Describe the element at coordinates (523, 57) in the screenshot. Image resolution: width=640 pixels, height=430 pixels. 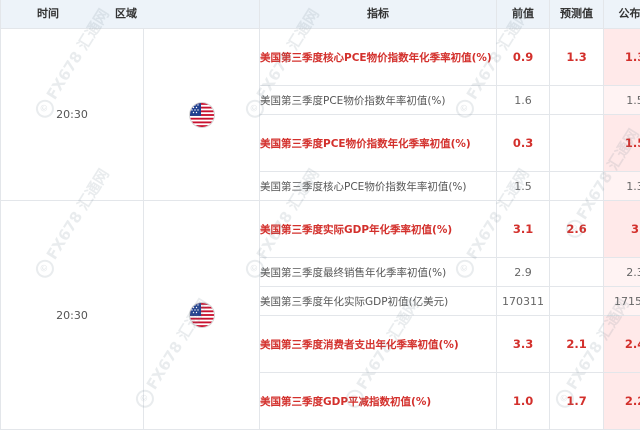
I see `previous-value: 0.9` at that location.